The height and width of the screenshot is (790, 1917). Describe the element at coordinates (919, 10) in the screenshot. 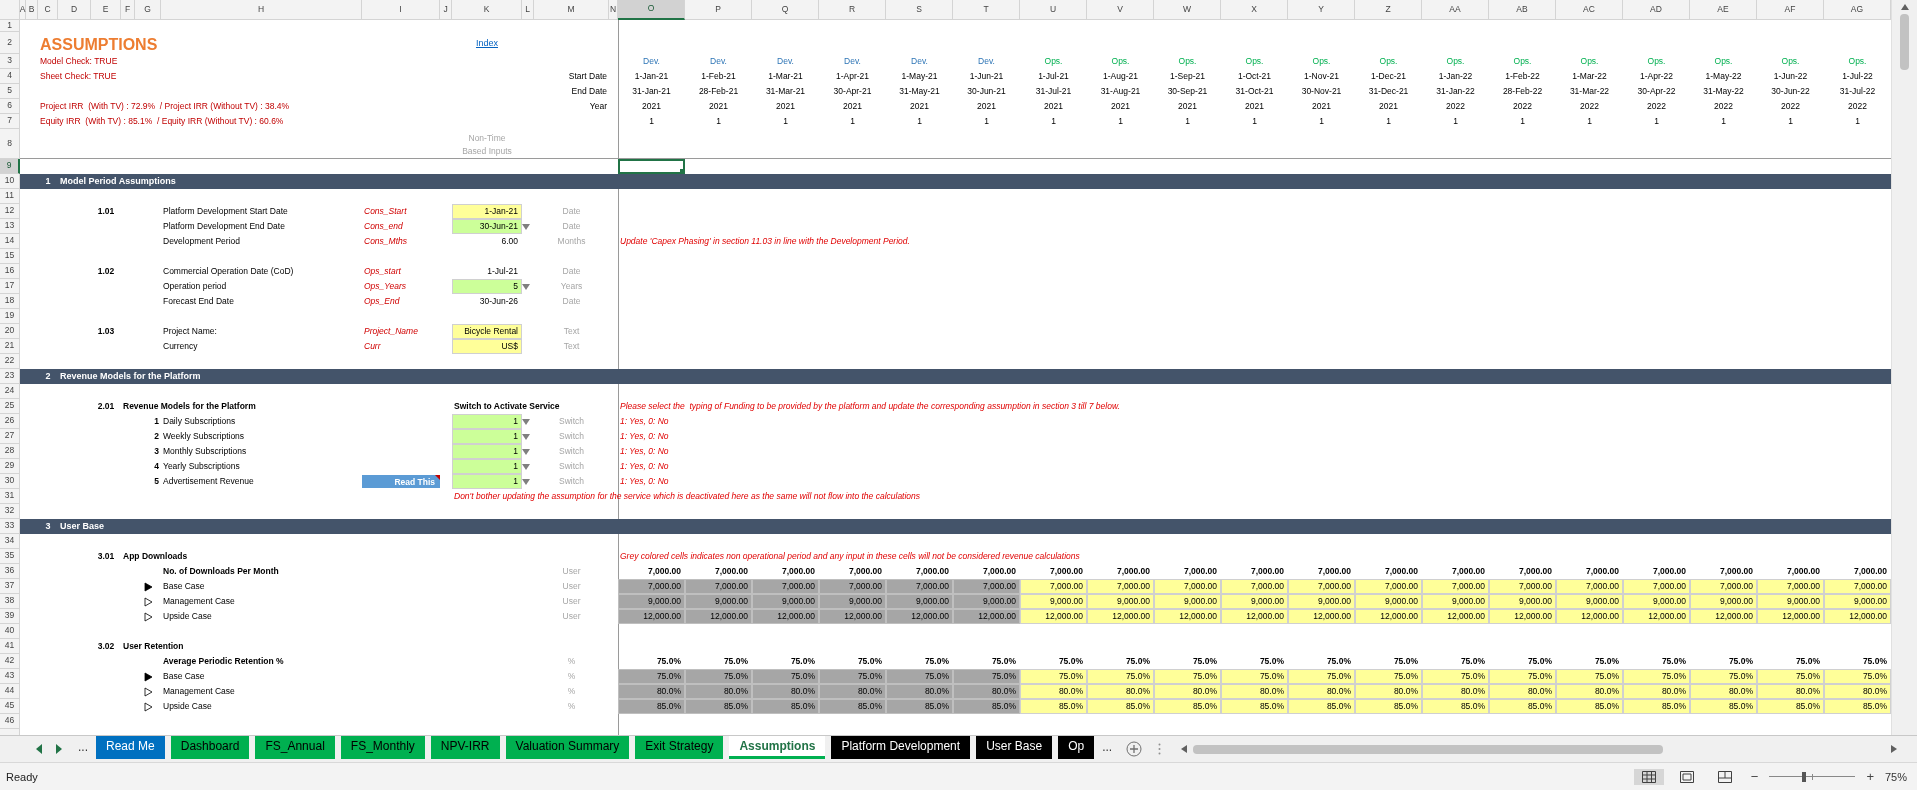

I see `column-header: S` at that location.